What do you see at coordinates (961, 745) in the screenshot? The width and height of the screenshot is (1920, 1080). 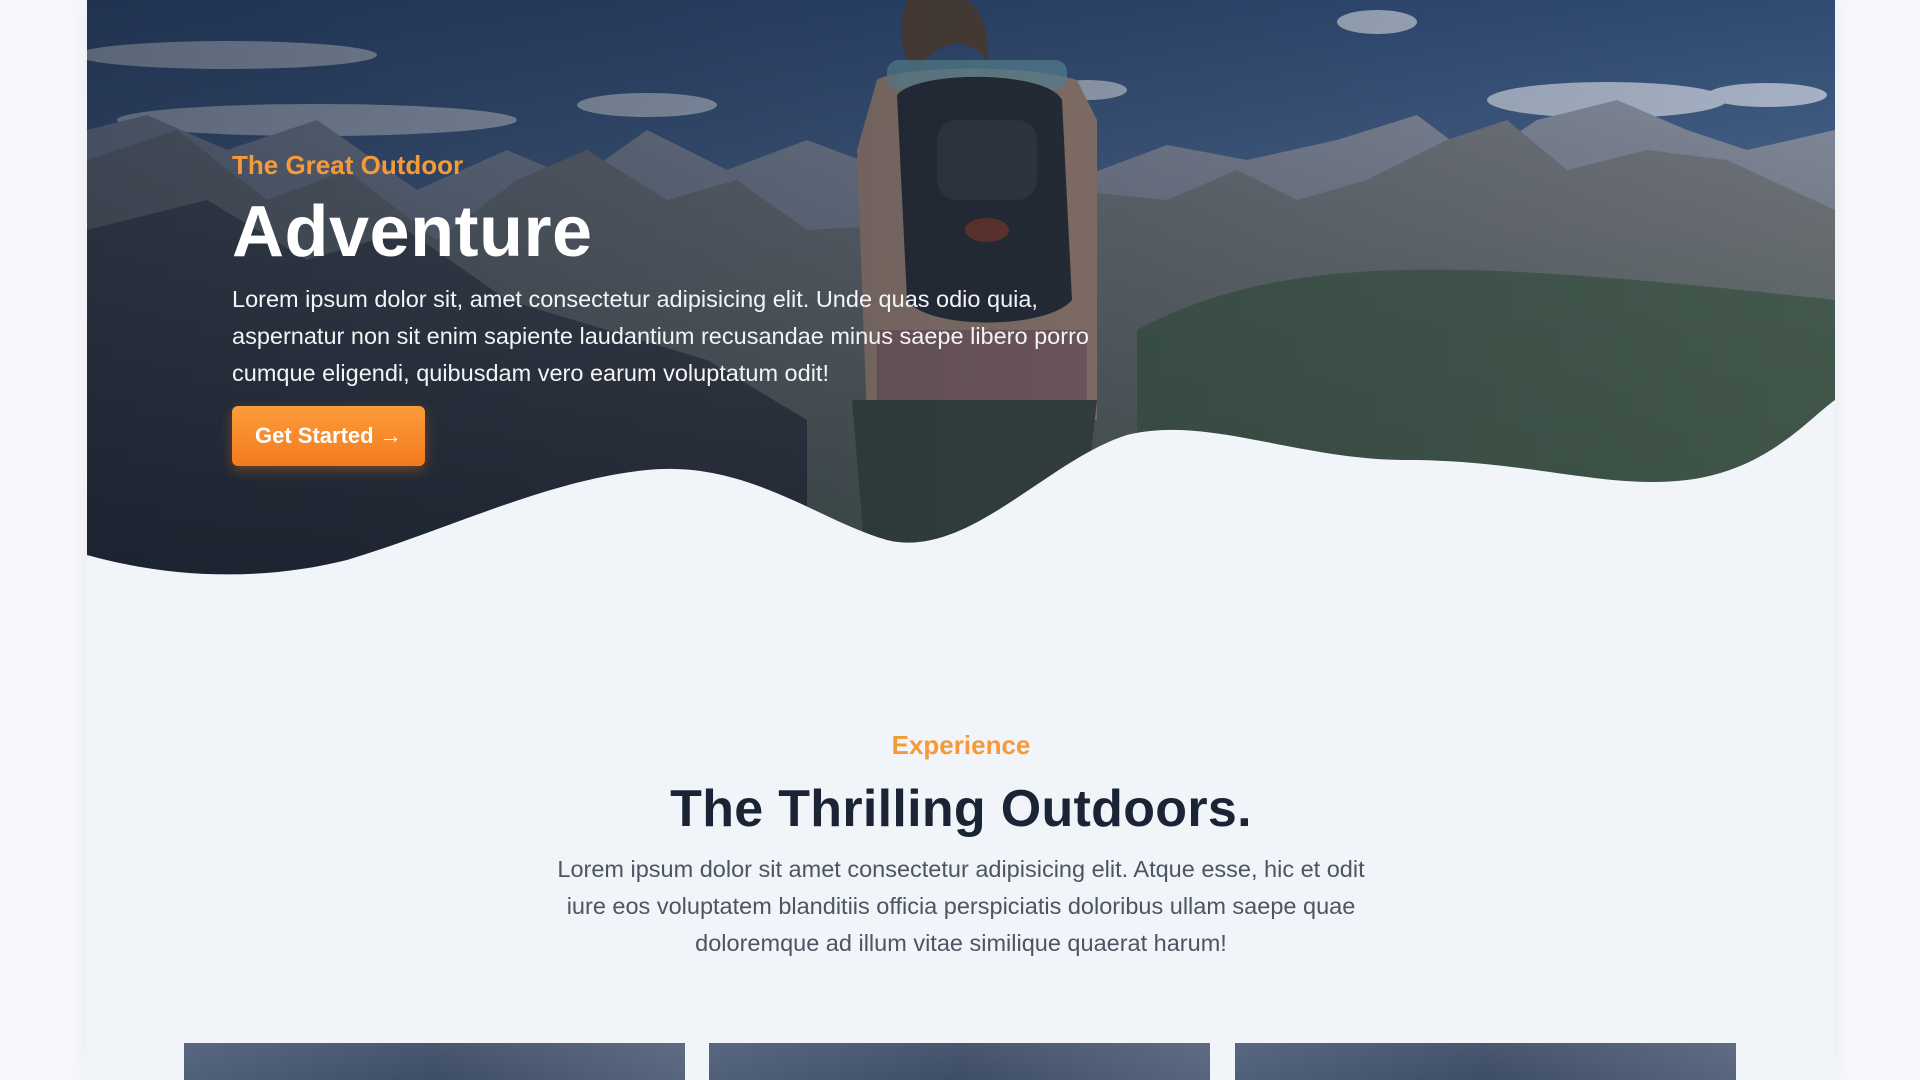 I see `experience-eyebrow: Experience` at bounding box center [961, 745].